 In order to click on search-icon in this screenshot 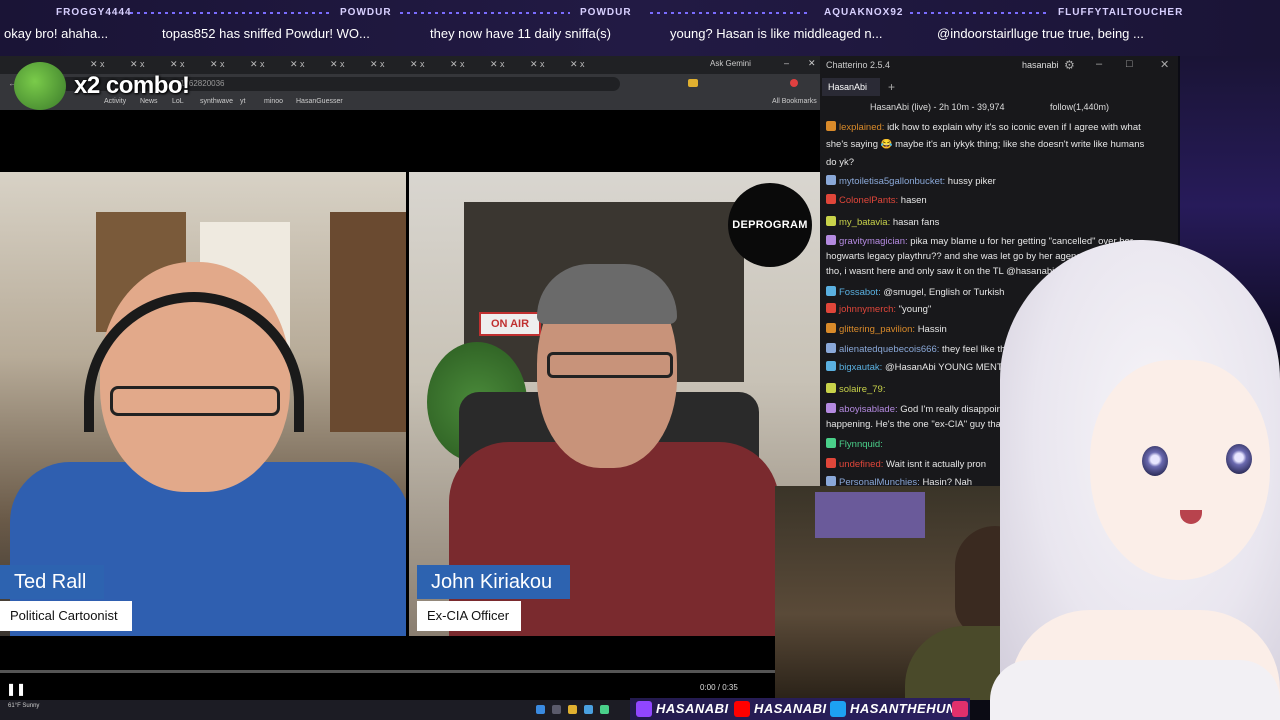, I will do `click(556, 709)`.